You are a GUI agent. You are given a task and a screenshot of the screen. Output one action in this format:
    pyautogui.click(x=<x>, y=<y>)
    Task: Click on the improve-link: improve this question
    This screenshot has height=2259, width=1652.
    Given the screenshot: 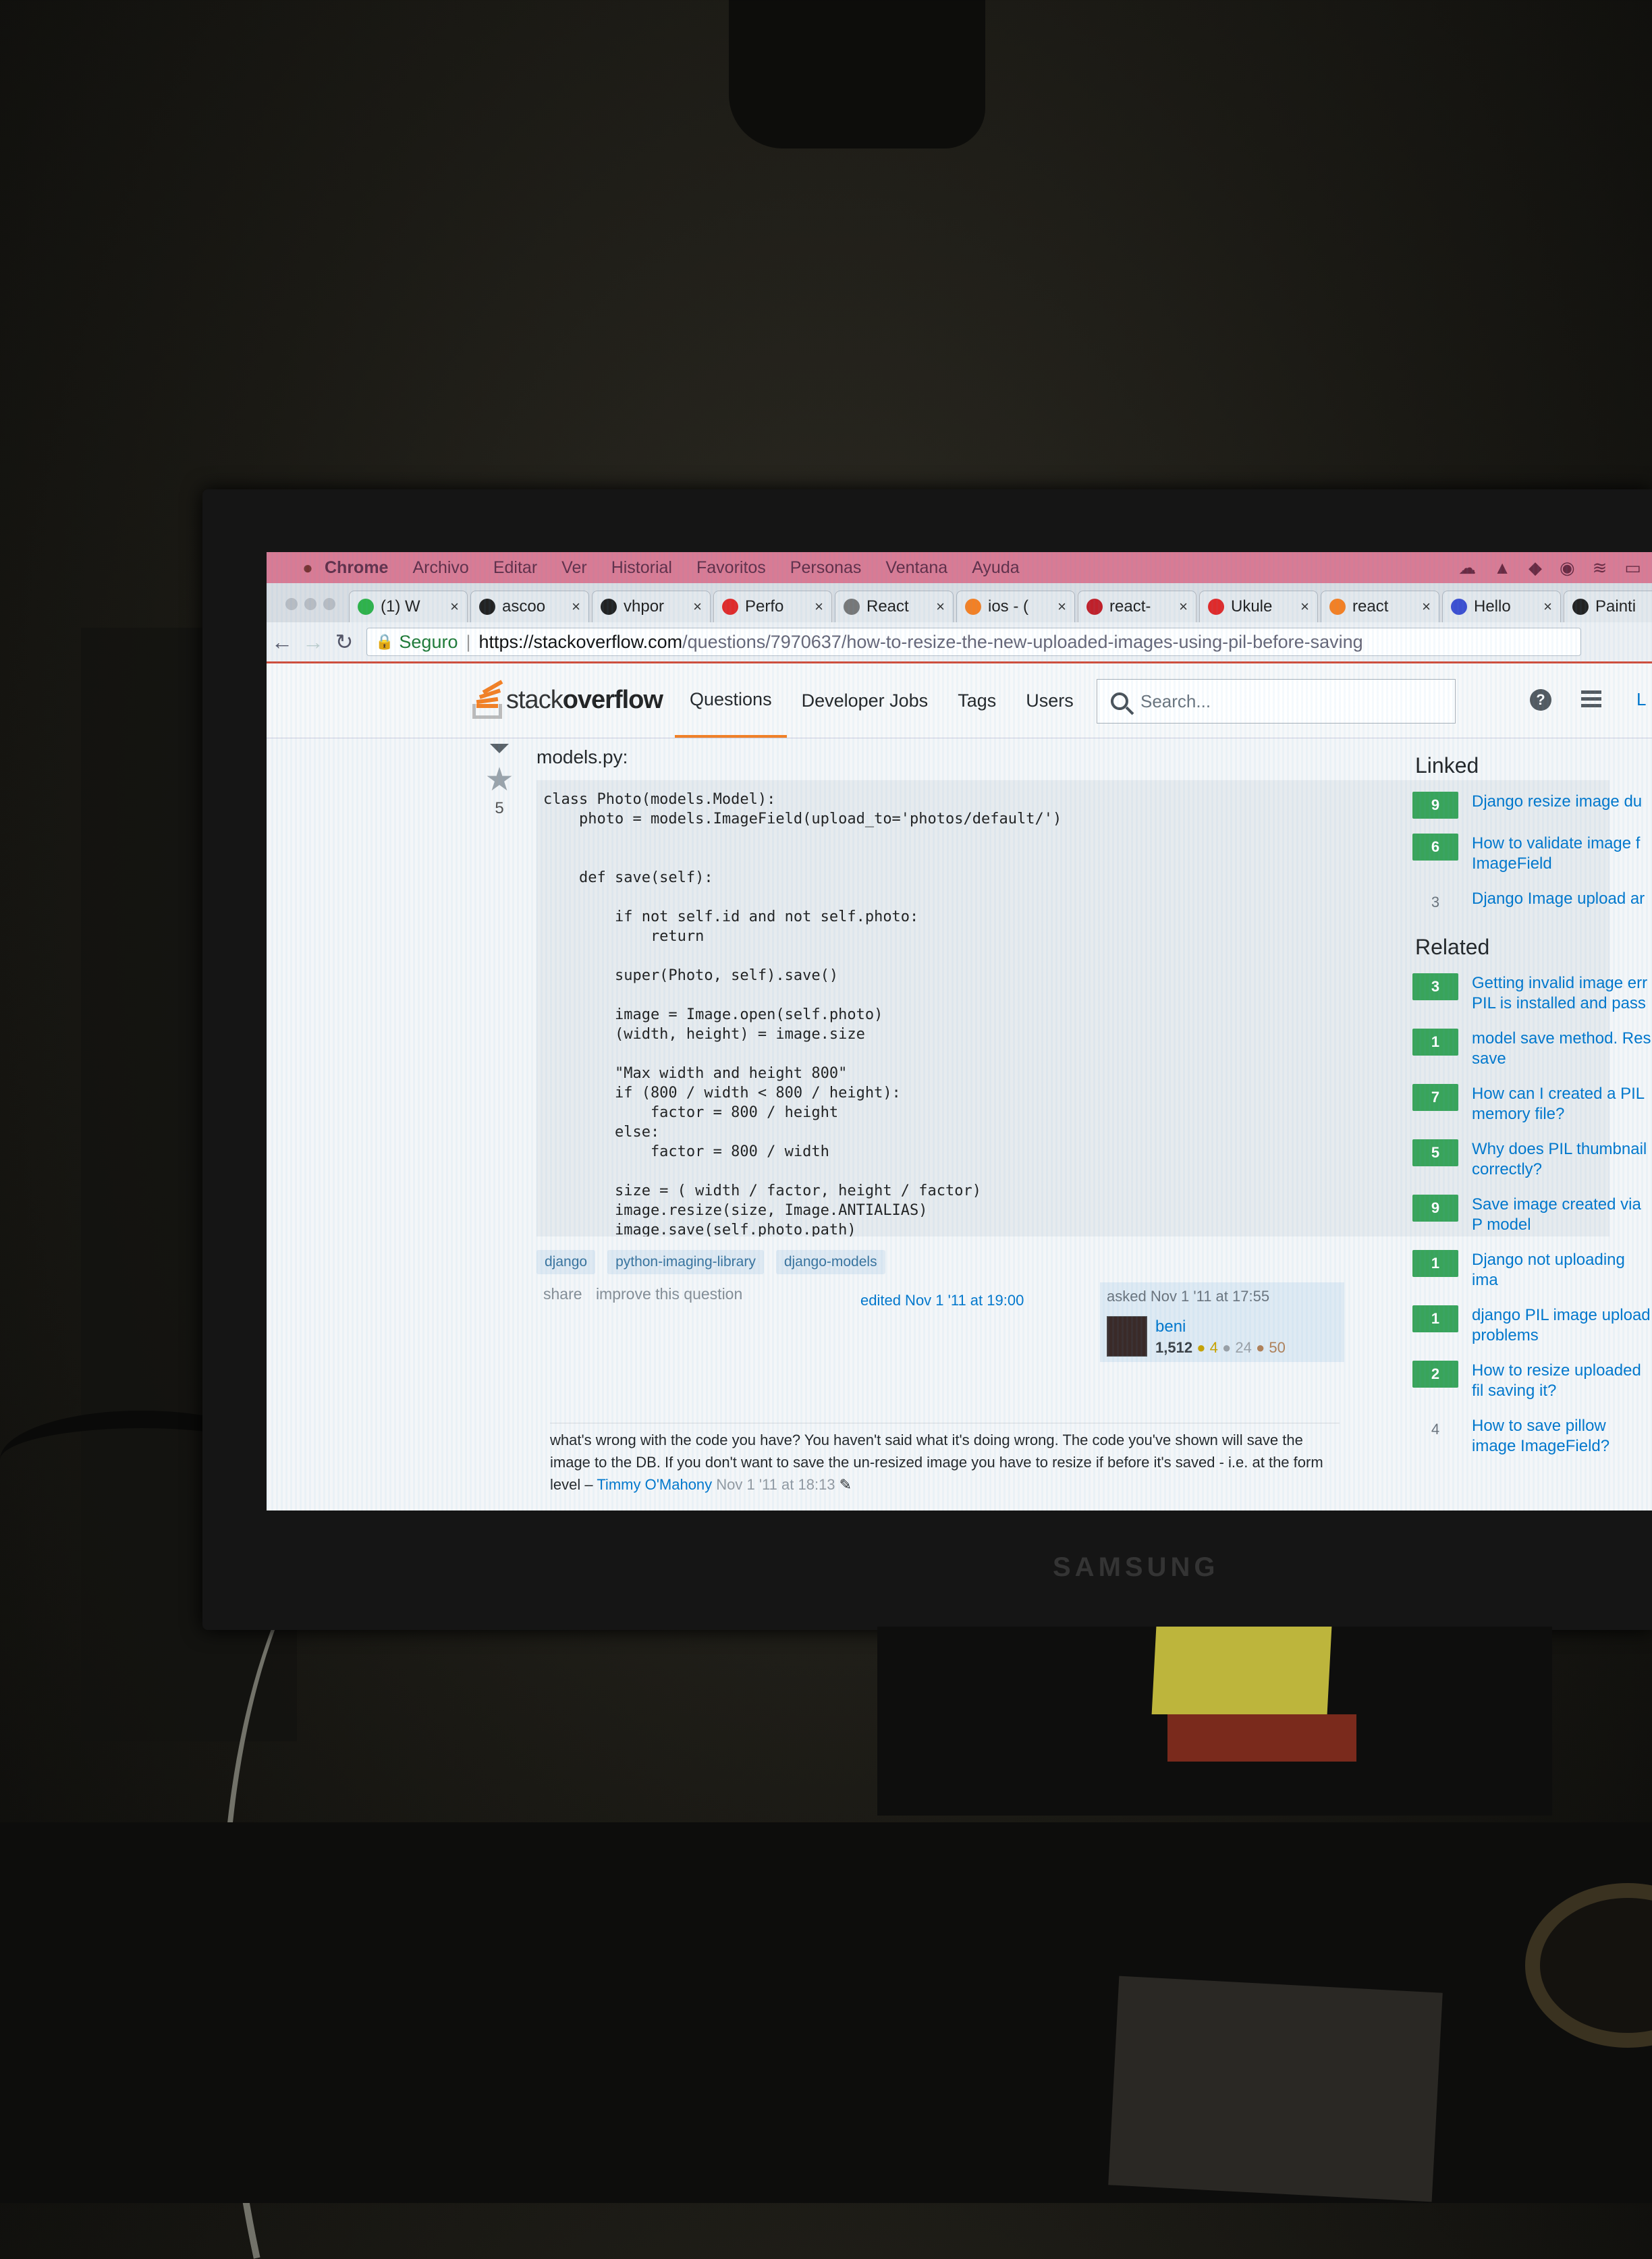 What is the action you would take?
    pyautogui.click(x=669, y=1294)
    